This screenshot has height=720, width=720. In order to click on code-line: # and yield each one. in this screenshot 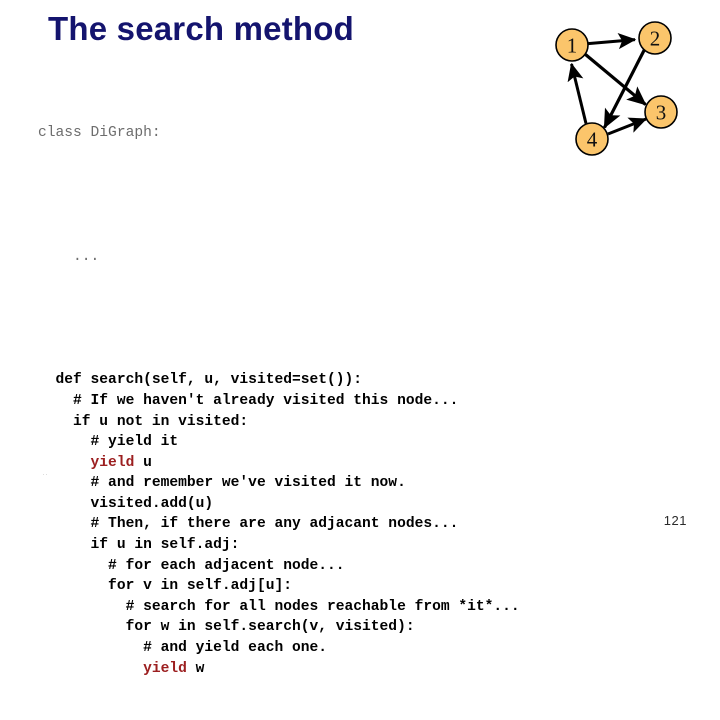, I will do `click(183, 648)`.